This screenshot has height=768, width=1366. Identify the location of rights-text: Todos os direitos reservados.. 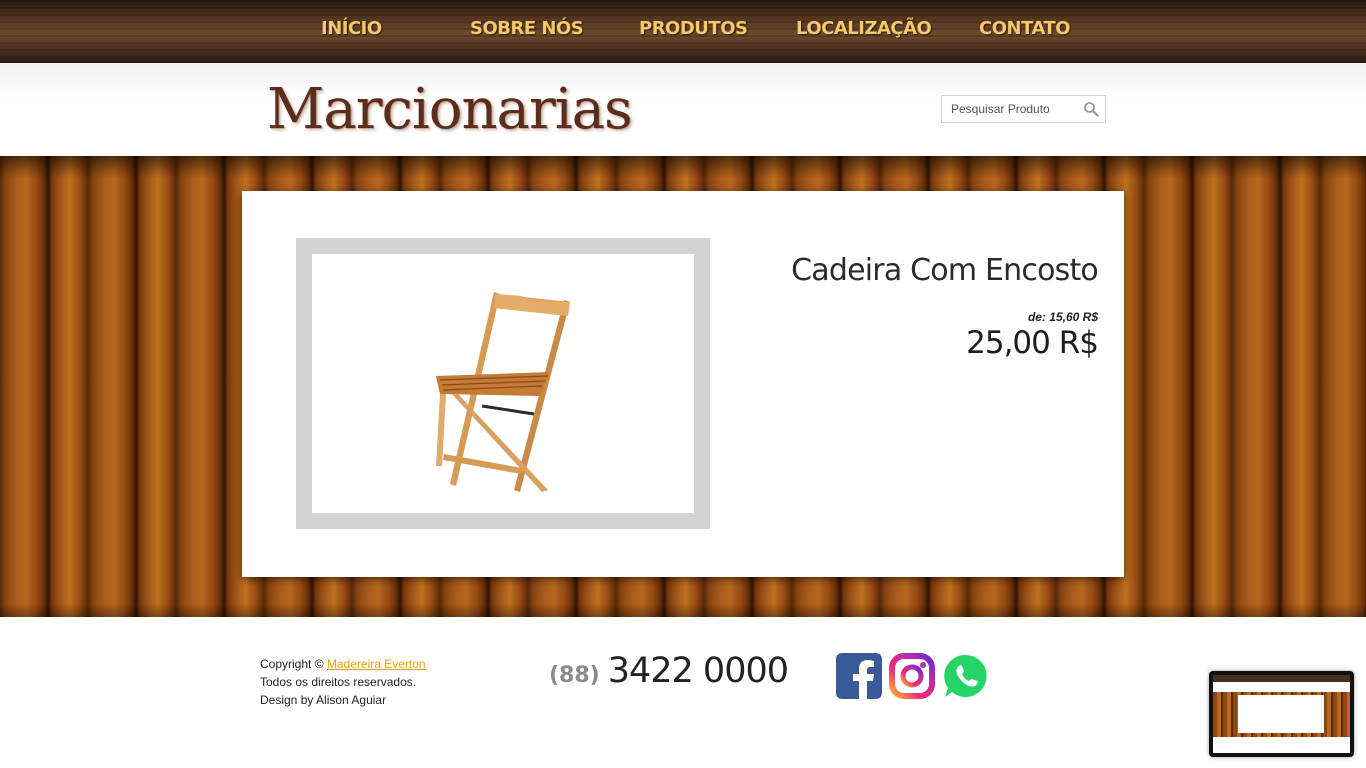
(338, 682).